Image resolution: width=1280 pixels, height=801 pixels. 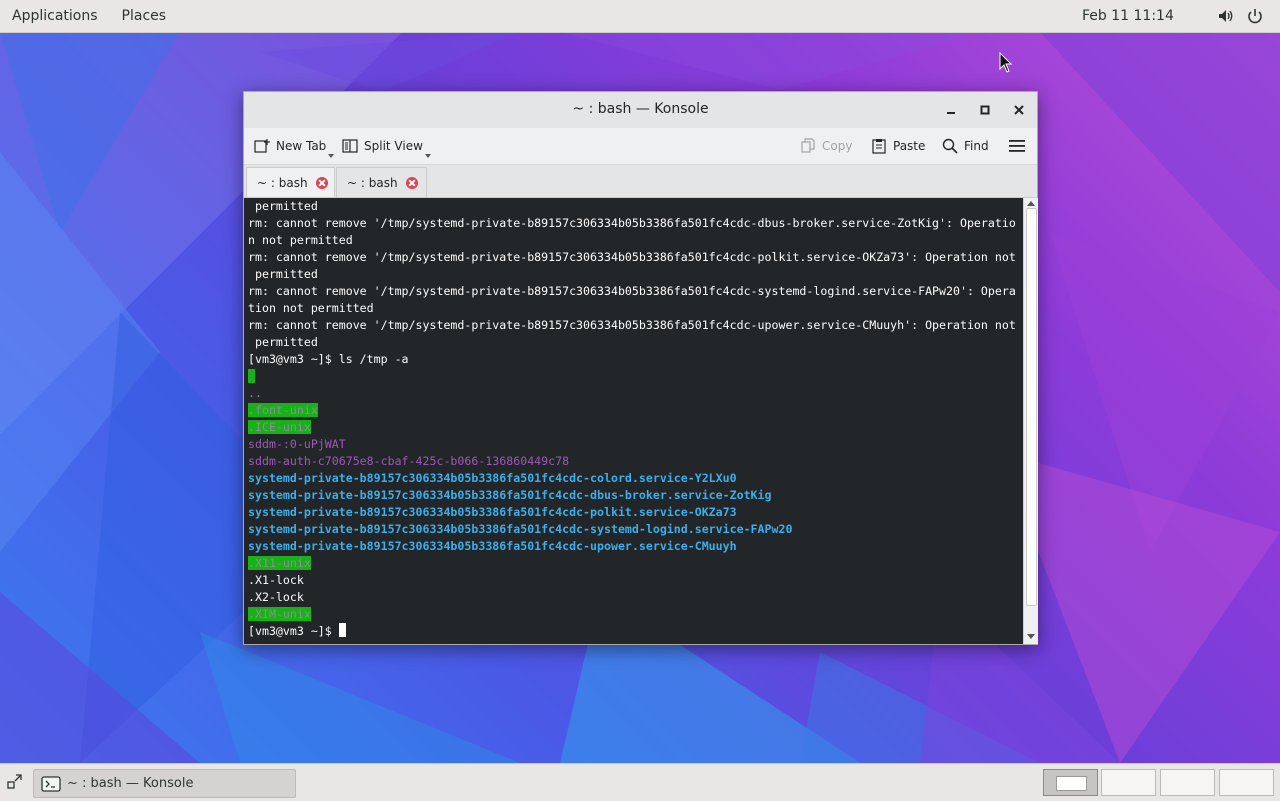 What do you see at coordinates (51, 783) in the screenshot?
I see `terminal-icon` at bounding box center [51, 783].